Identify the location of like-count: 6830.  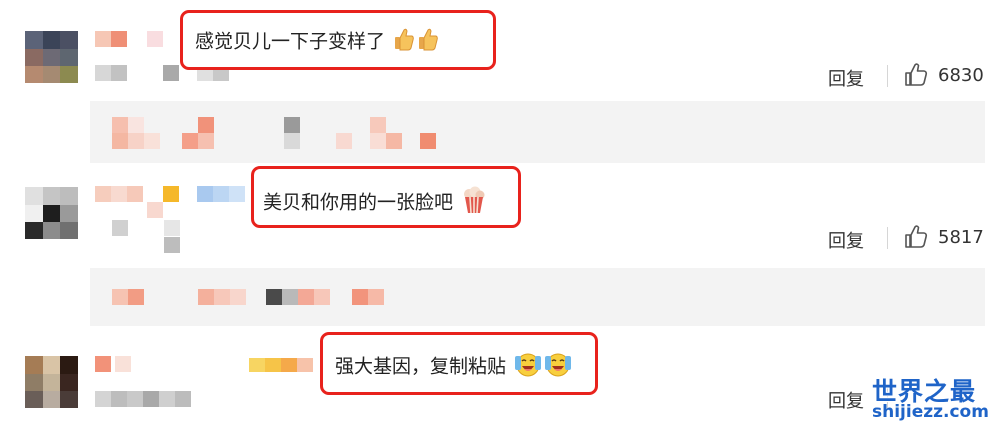
(961, 75).